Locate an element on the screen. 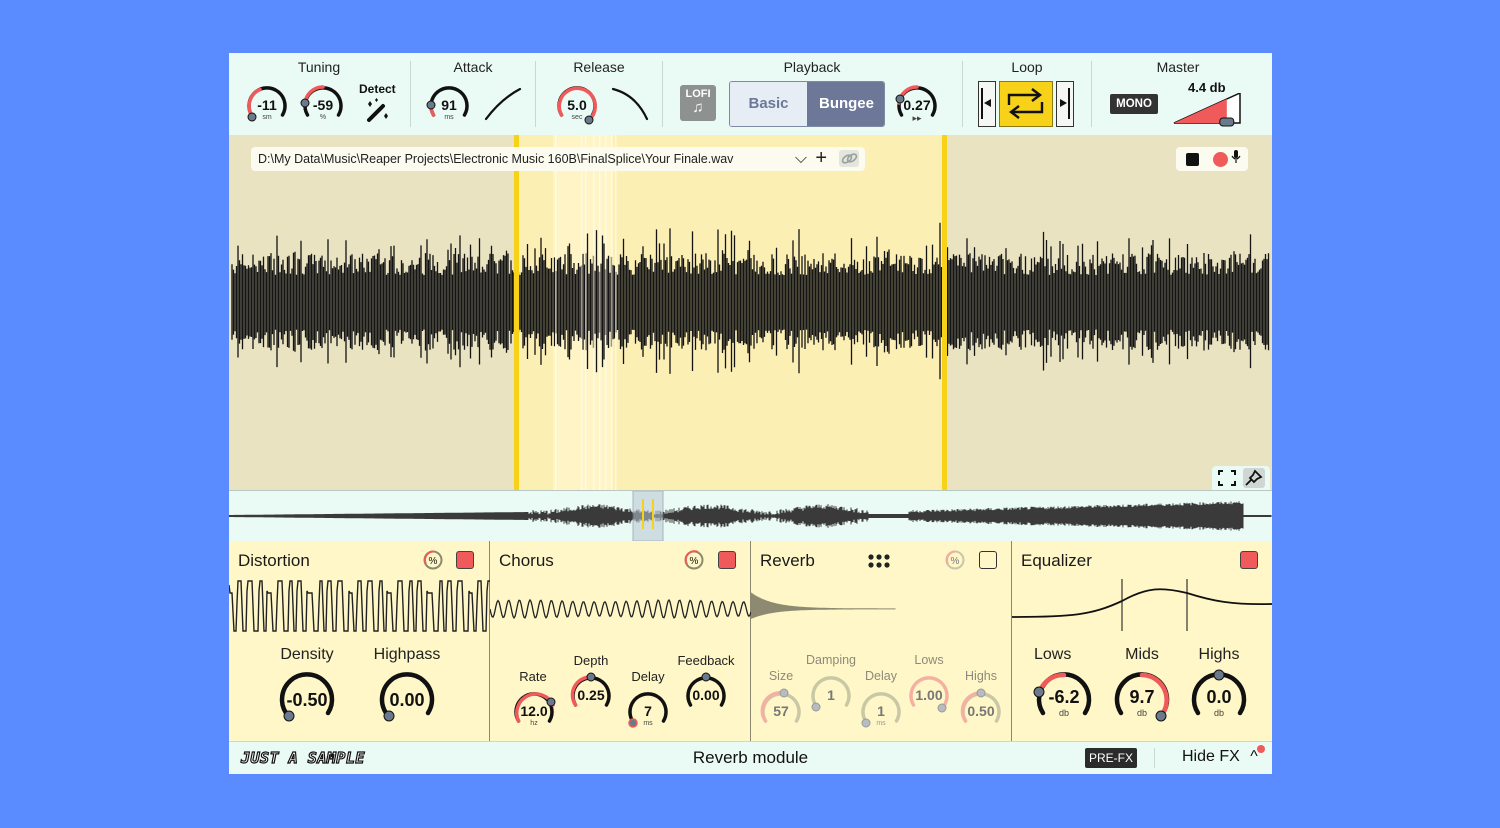 This screenshot has width=1500, height=828. more-dots-icon is located at coordinates (880, 561).